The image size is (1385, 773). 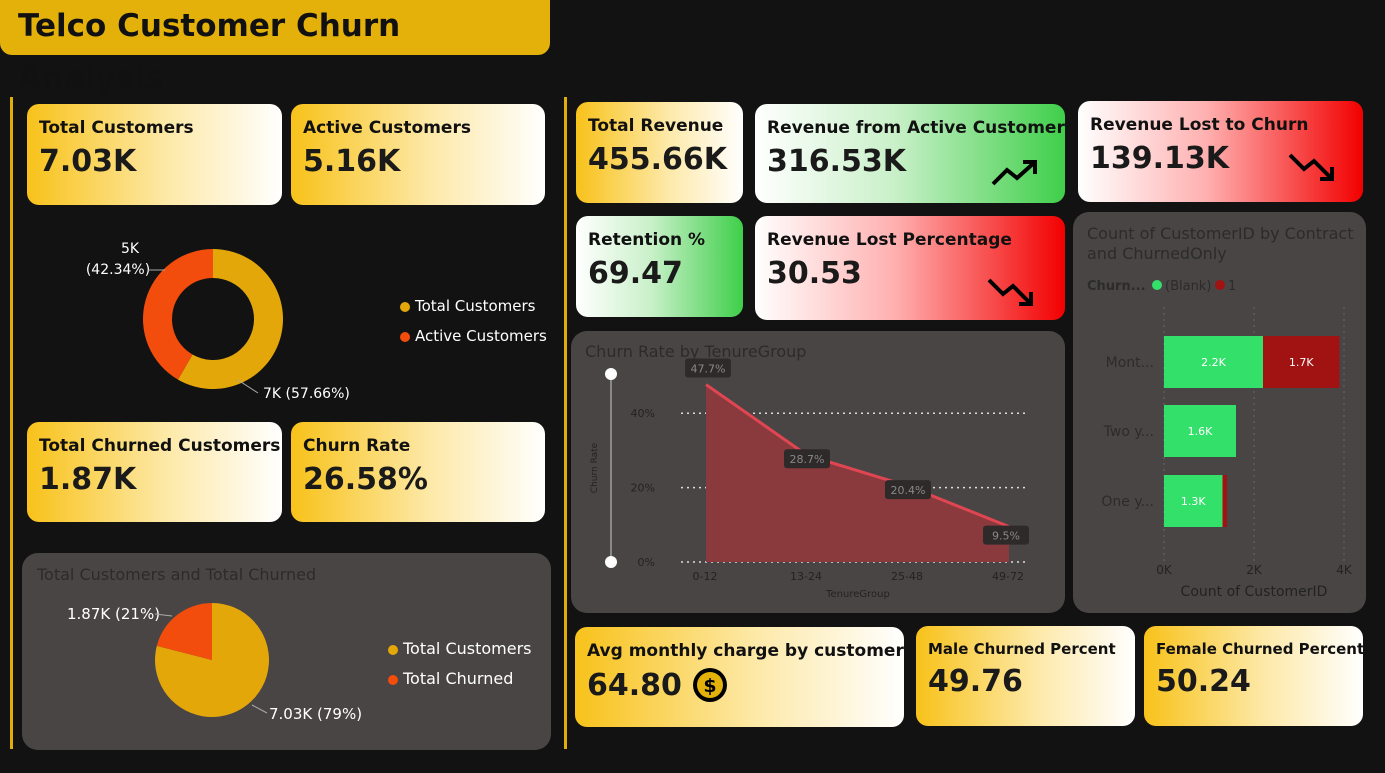 I want to click on kpi-value: 69.47, so click(x=635, y=273).